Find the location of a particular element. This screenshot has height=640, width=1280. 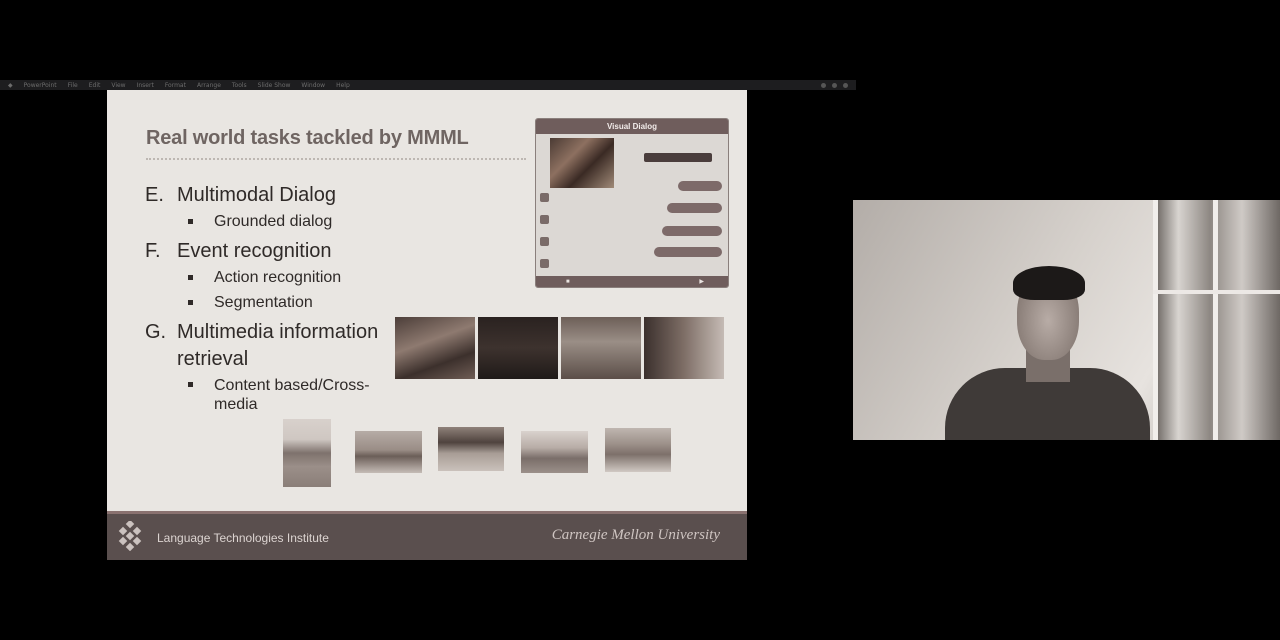

menu-item-file: File is located at coordinates (73, 85).